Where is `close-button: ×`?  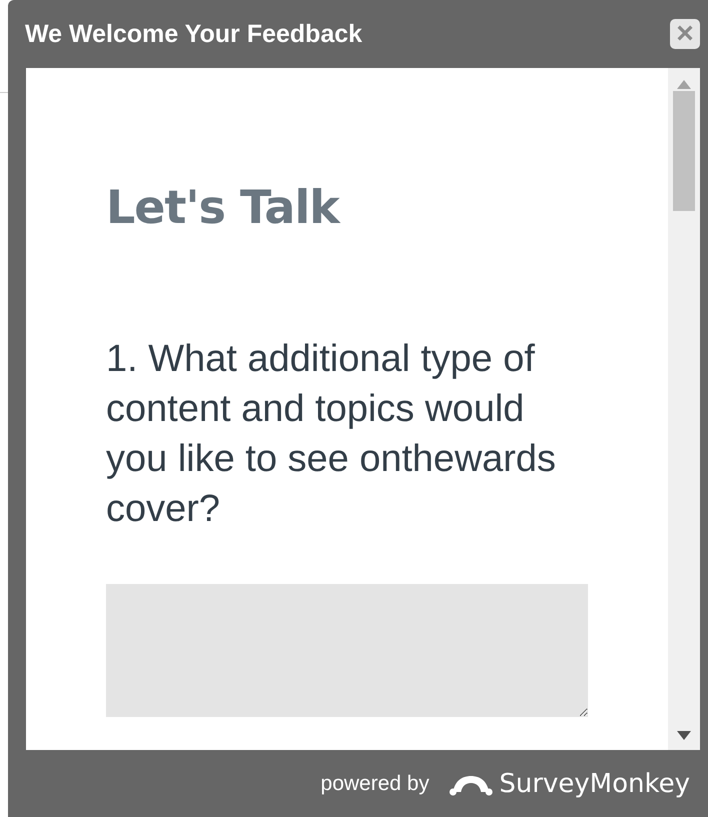
close-button: × is located at coordinates (685, 34).